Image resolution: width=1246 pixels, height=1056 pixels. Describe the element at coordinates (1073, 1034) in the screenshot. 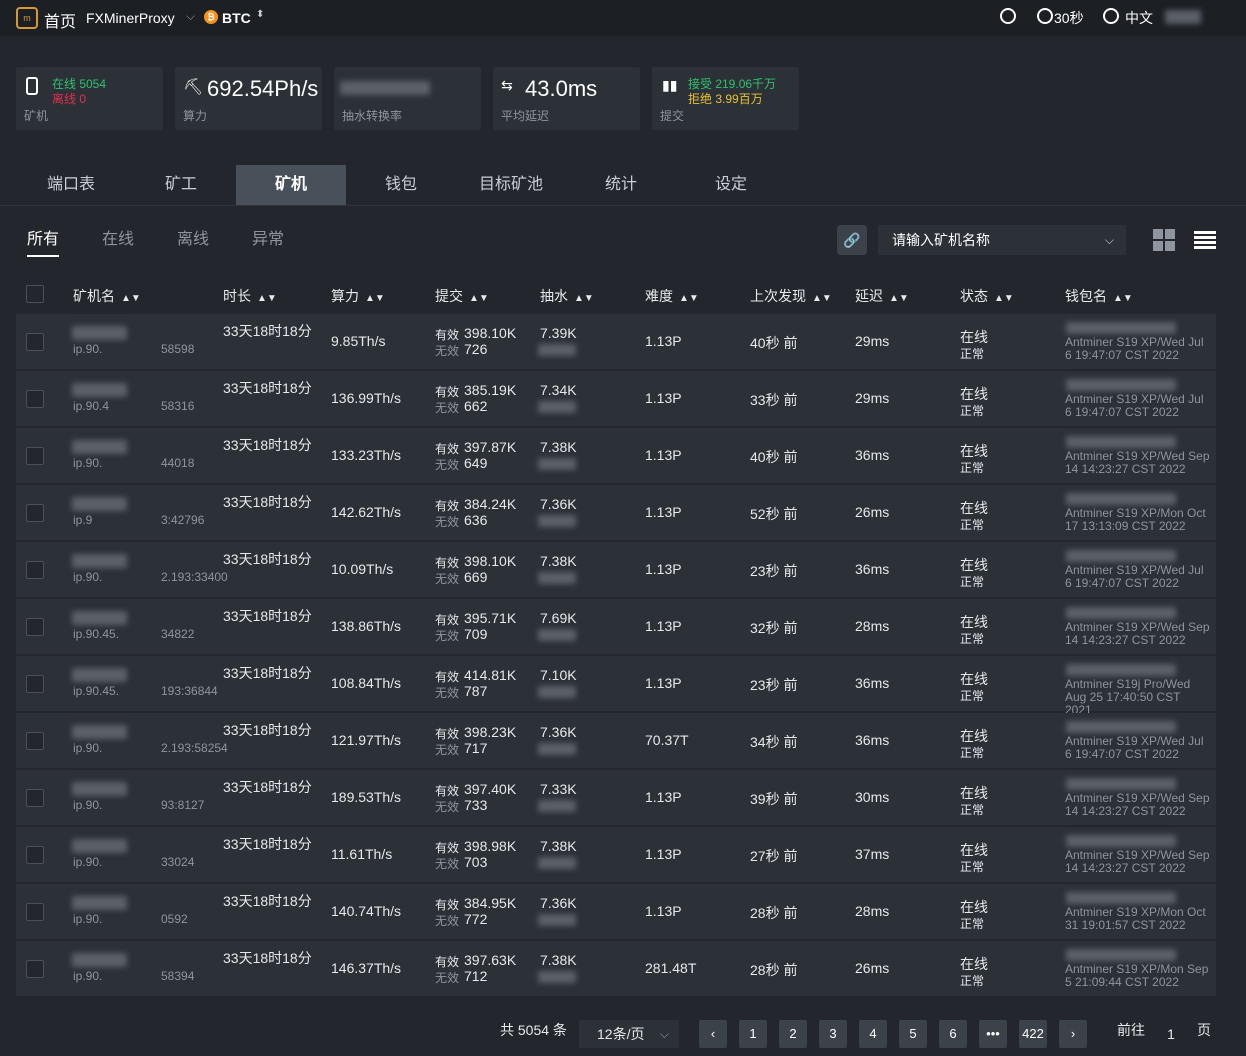

I see `next-page-button: ›` at that location.